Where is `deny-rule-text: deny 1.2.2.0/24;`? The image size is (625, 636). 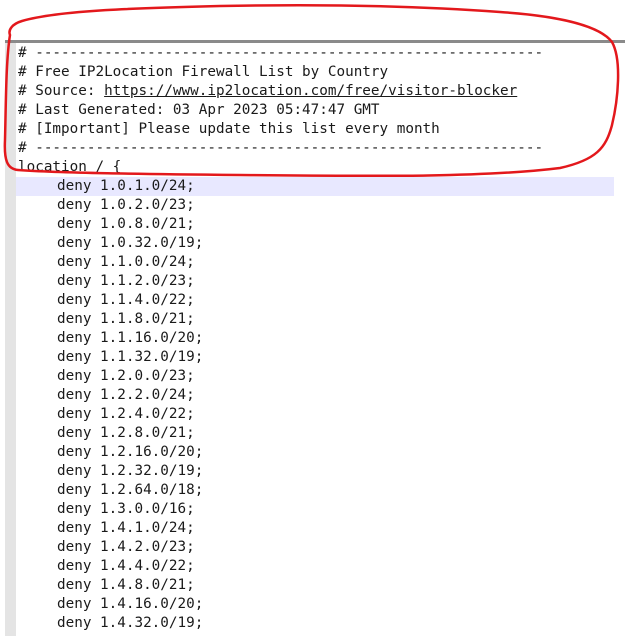 deny-rule-text: deny 1.2.2.0/24; is located at coordinates (126, 395).